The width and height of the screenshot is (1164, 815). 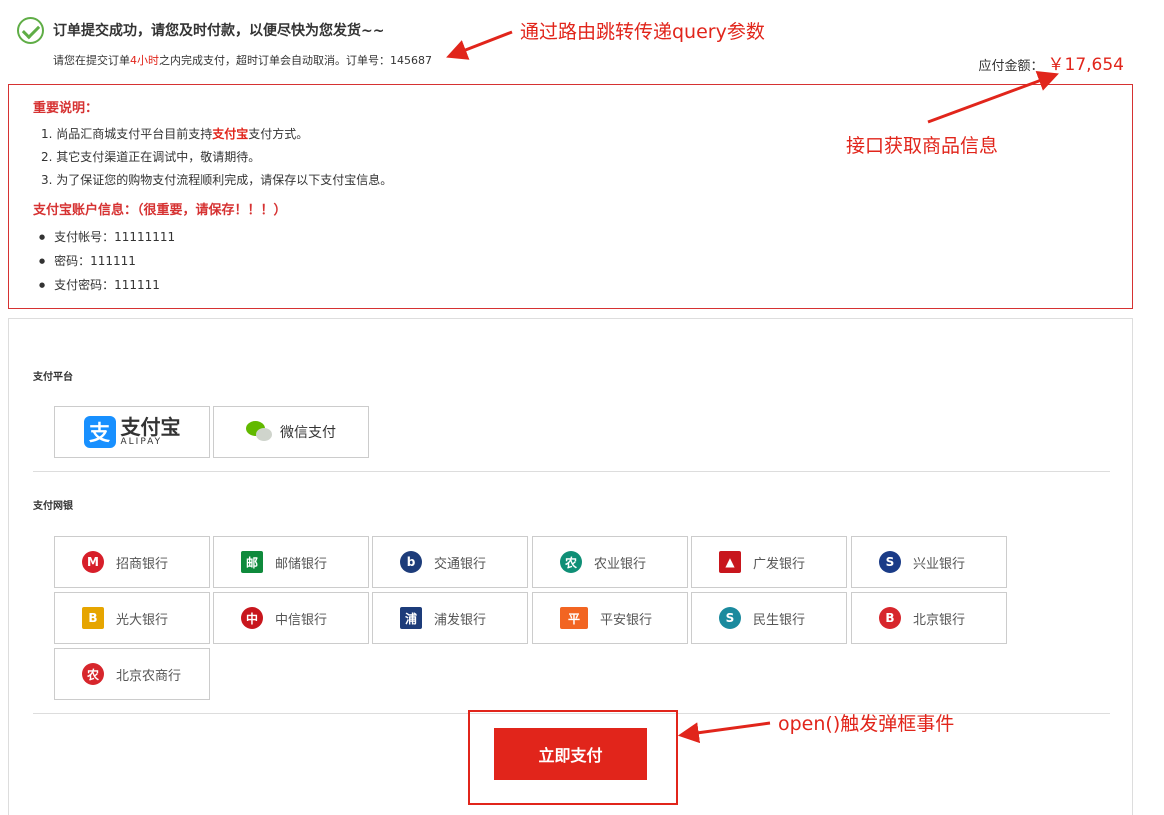 What do you see at coordinates (274, 60) in the screenshot?
I see `hint-mid: 之内完成支付，超时订单会自动取消。订单号：` at bounding box center [274, 60].